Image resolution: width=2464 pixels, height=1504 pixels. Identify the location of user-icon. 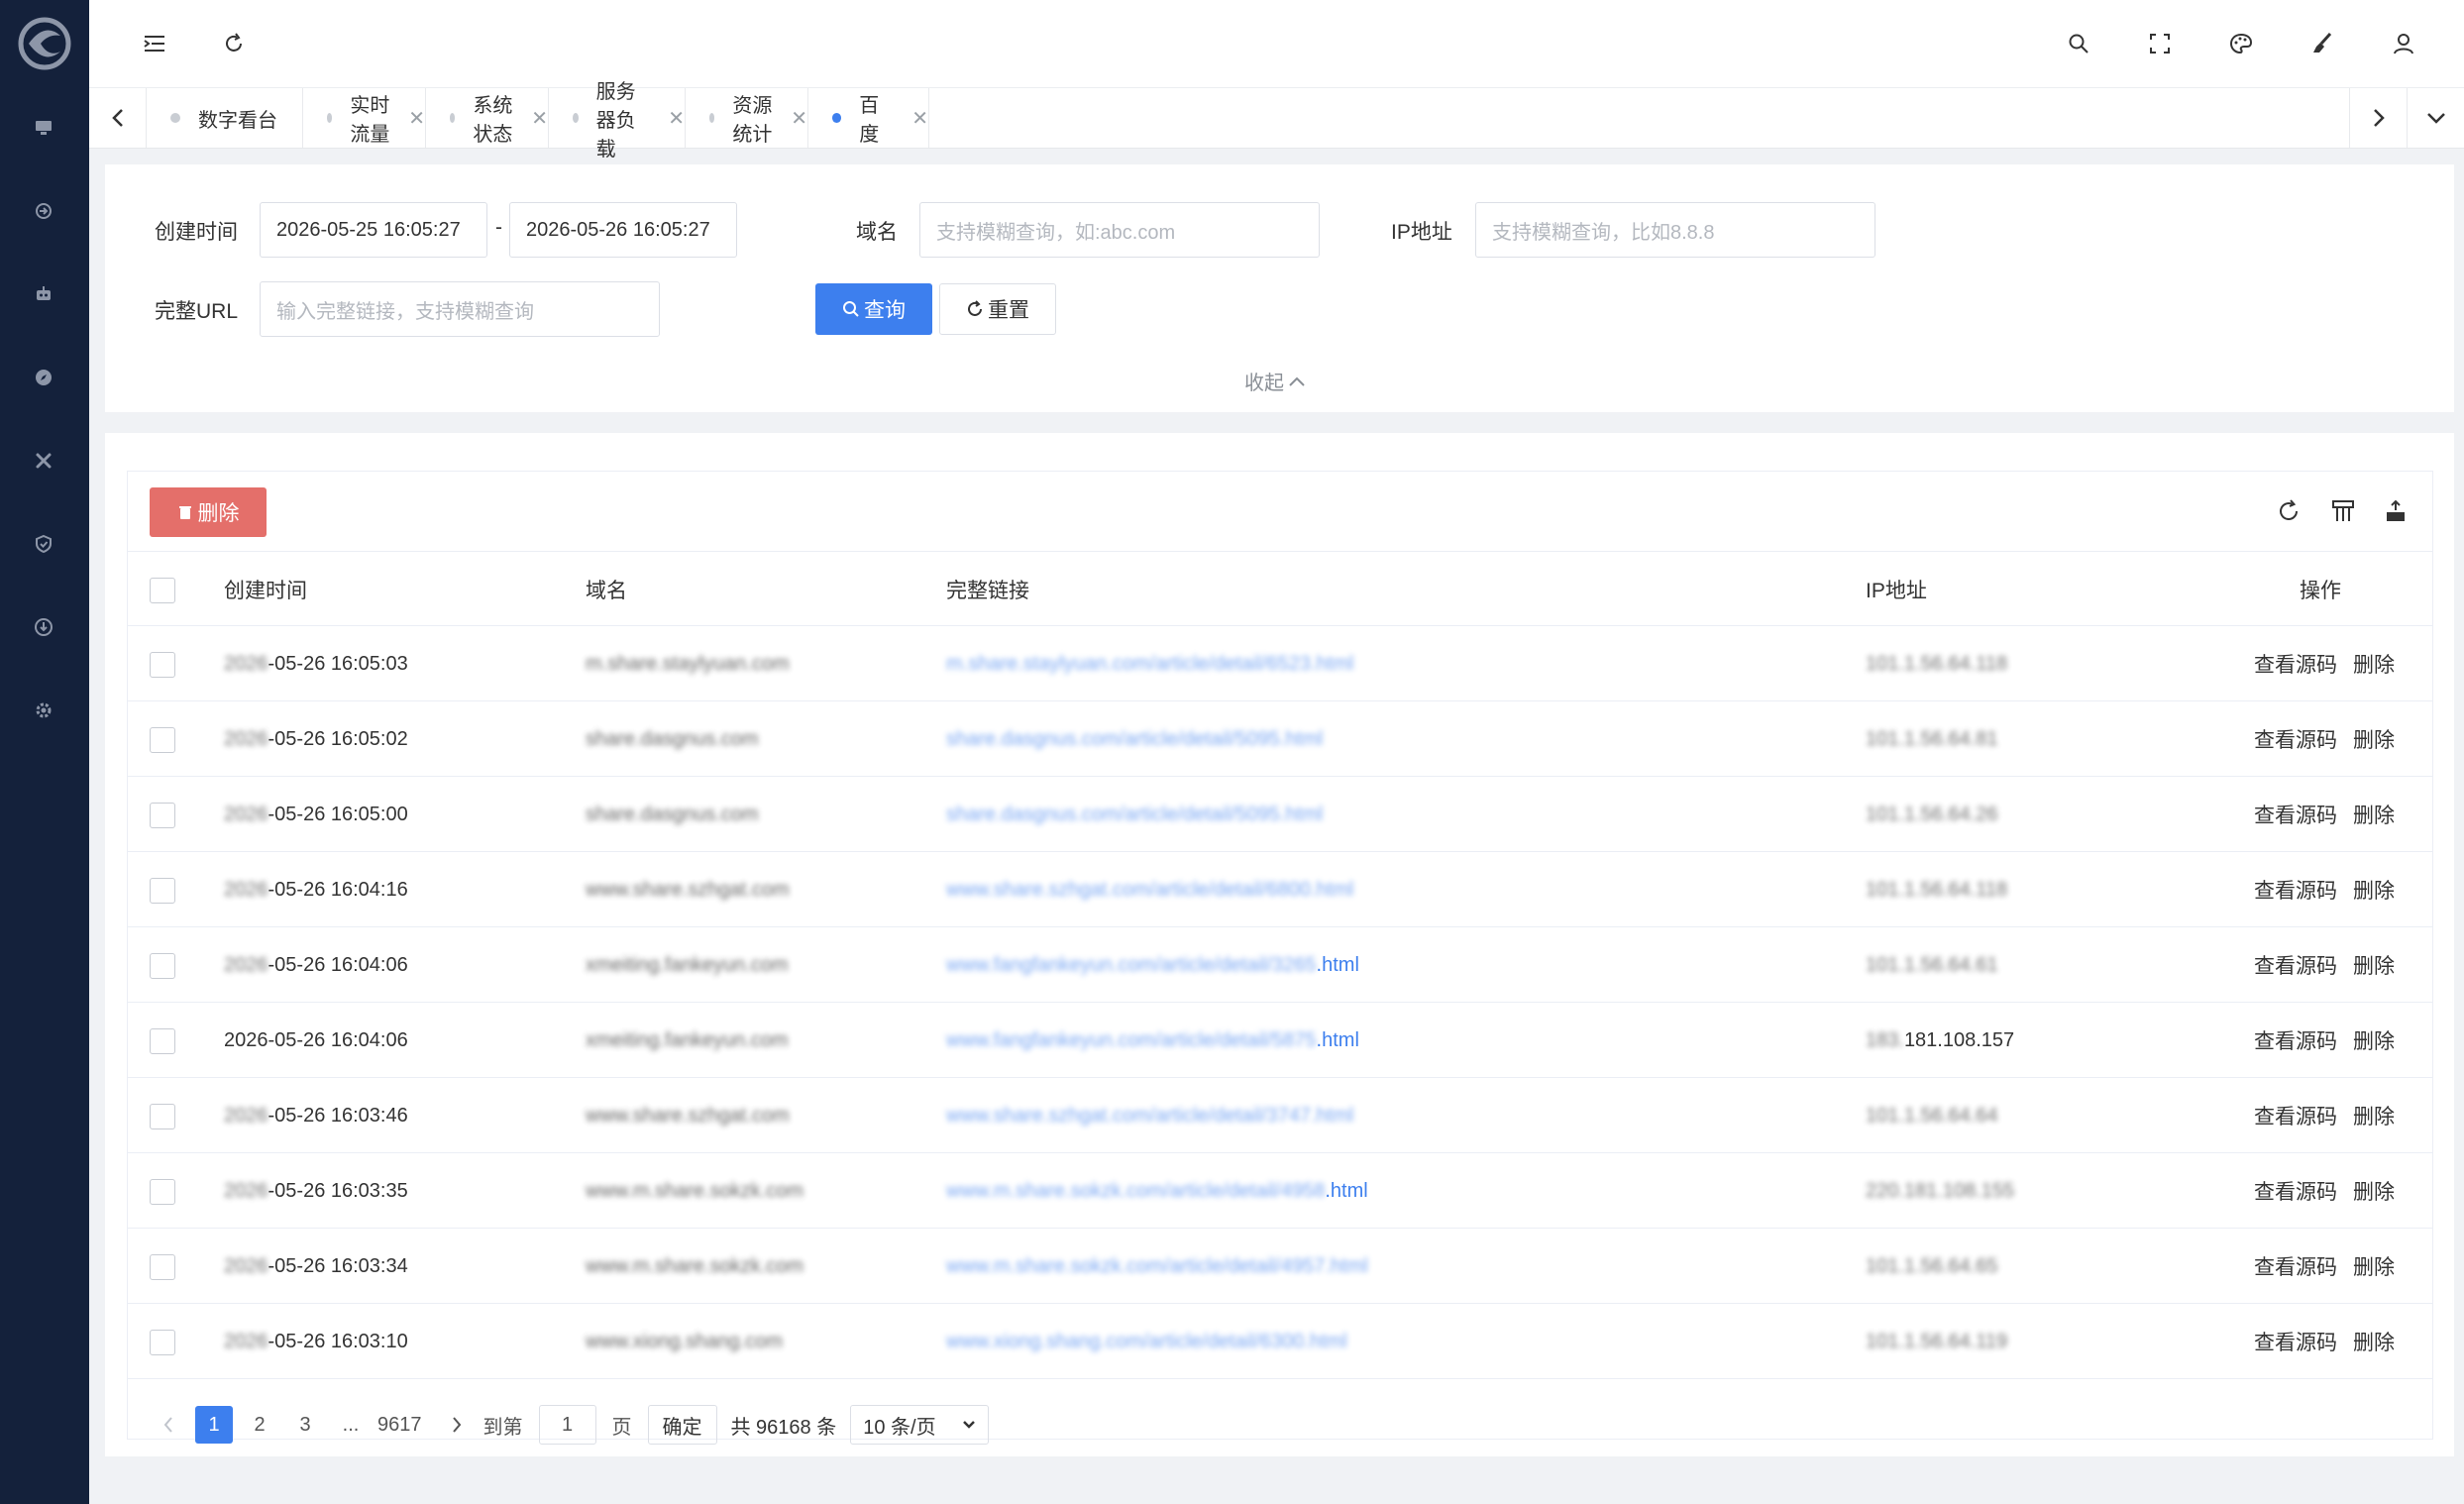
(2403, 43).